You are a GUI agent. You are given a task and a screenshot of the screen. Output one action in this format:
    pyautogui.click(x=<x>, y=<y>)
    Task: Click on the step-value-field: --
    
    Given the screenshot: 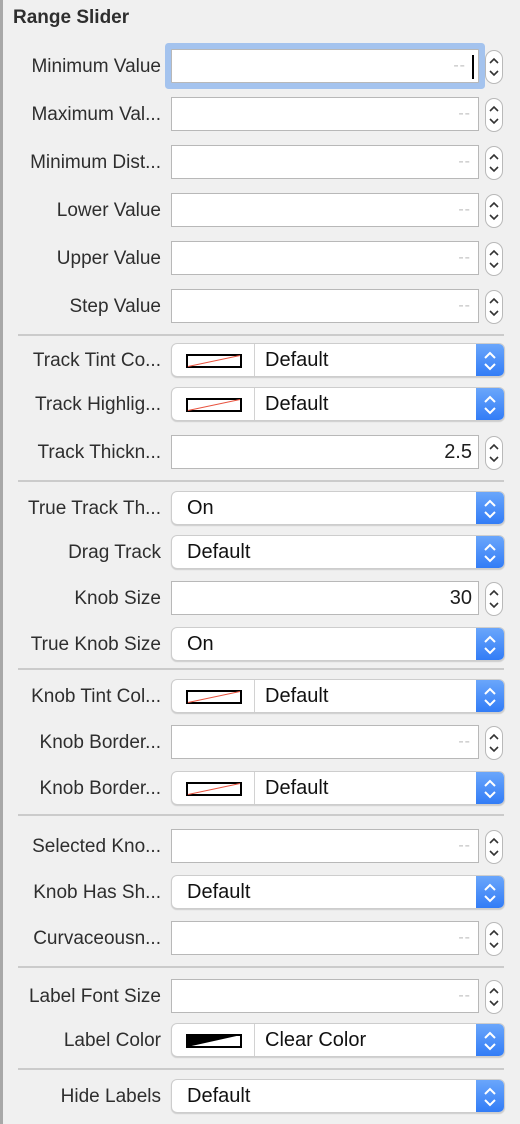 What is the action you would take?
    pyautogui.click(x=325, y=306)
    